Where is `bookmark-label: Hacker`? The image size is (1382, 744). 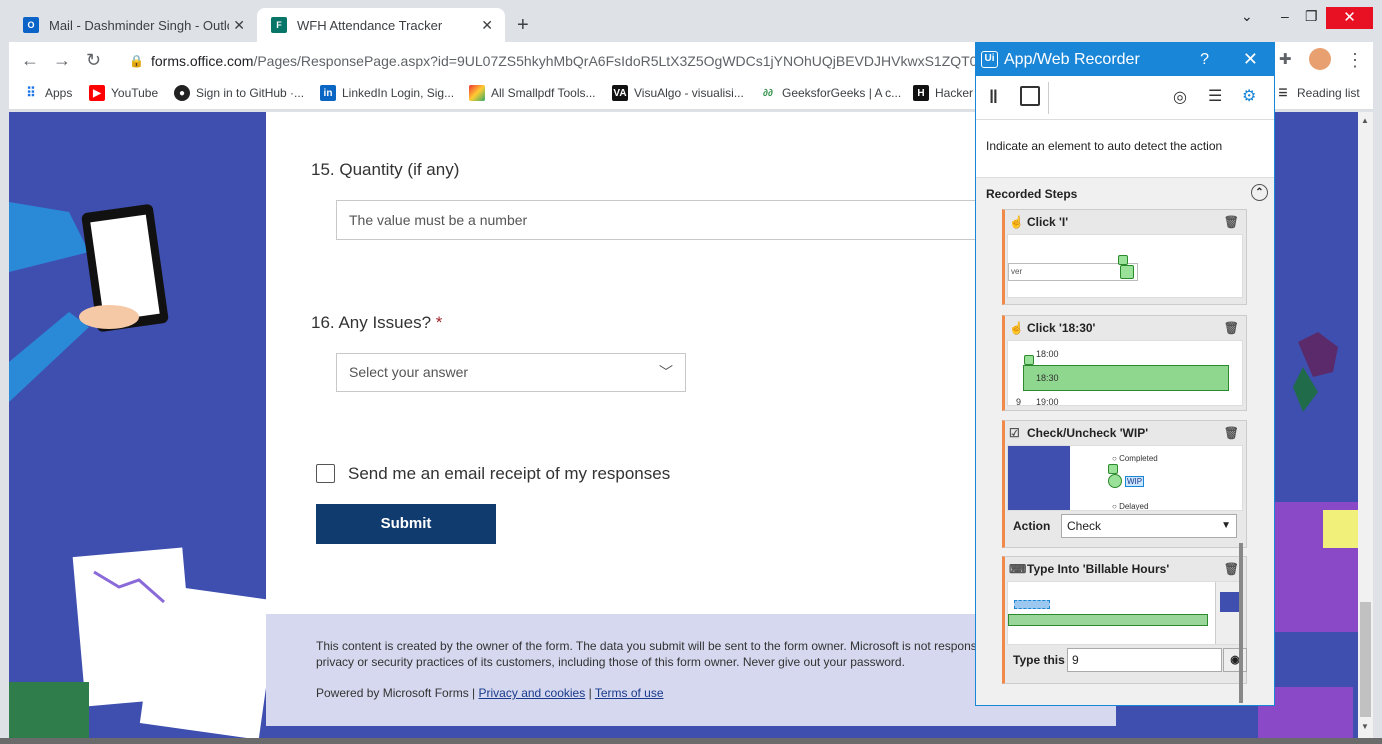
bookmark-label: Hacker is located at coordinates (954, 93).